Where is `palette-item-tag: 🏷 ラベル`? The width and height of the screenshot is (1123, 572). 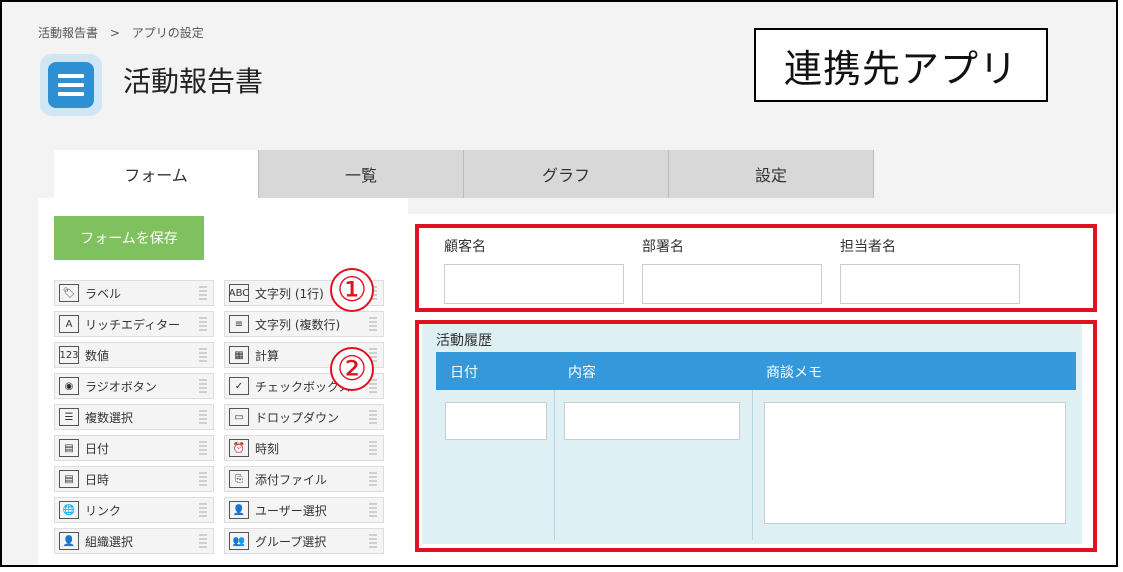
palette-item-tag: 🏷 ラベル is located at coordinates (134, 293).